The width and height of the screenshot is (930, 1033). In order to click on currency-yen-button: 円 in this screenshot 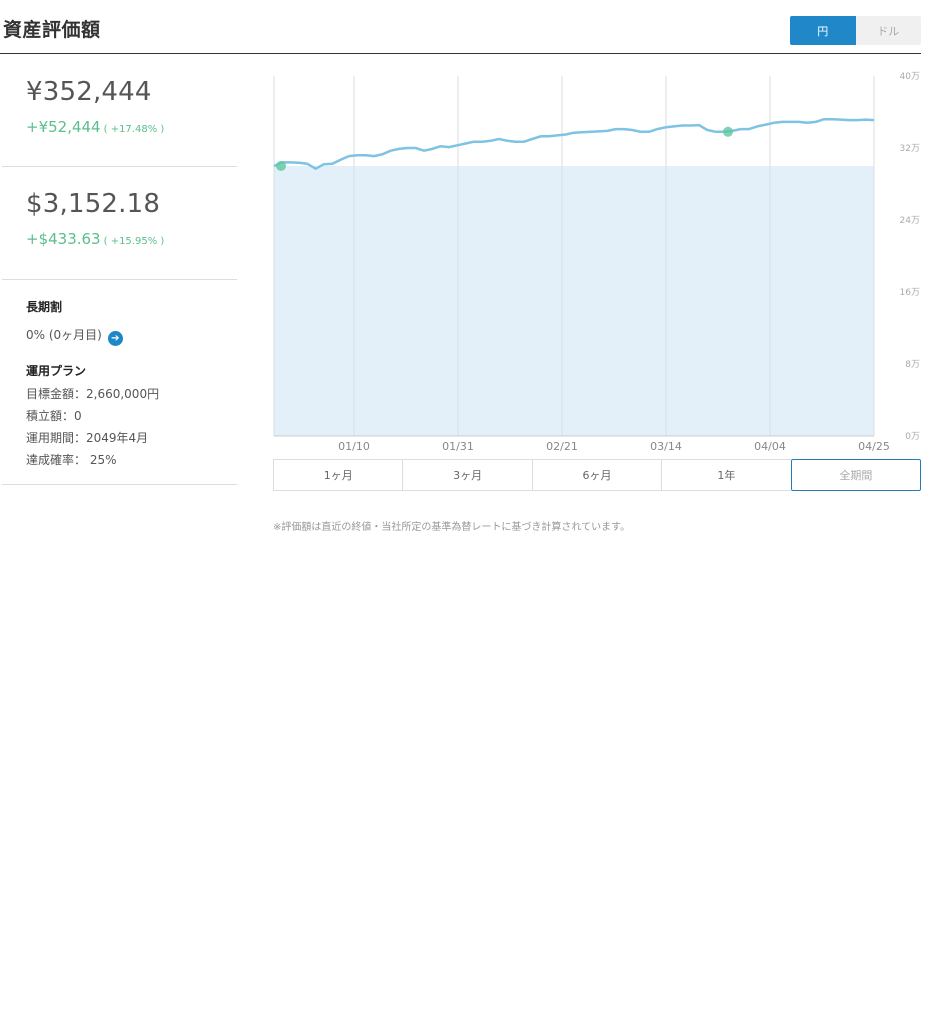, I will do `click(823, 30)`.